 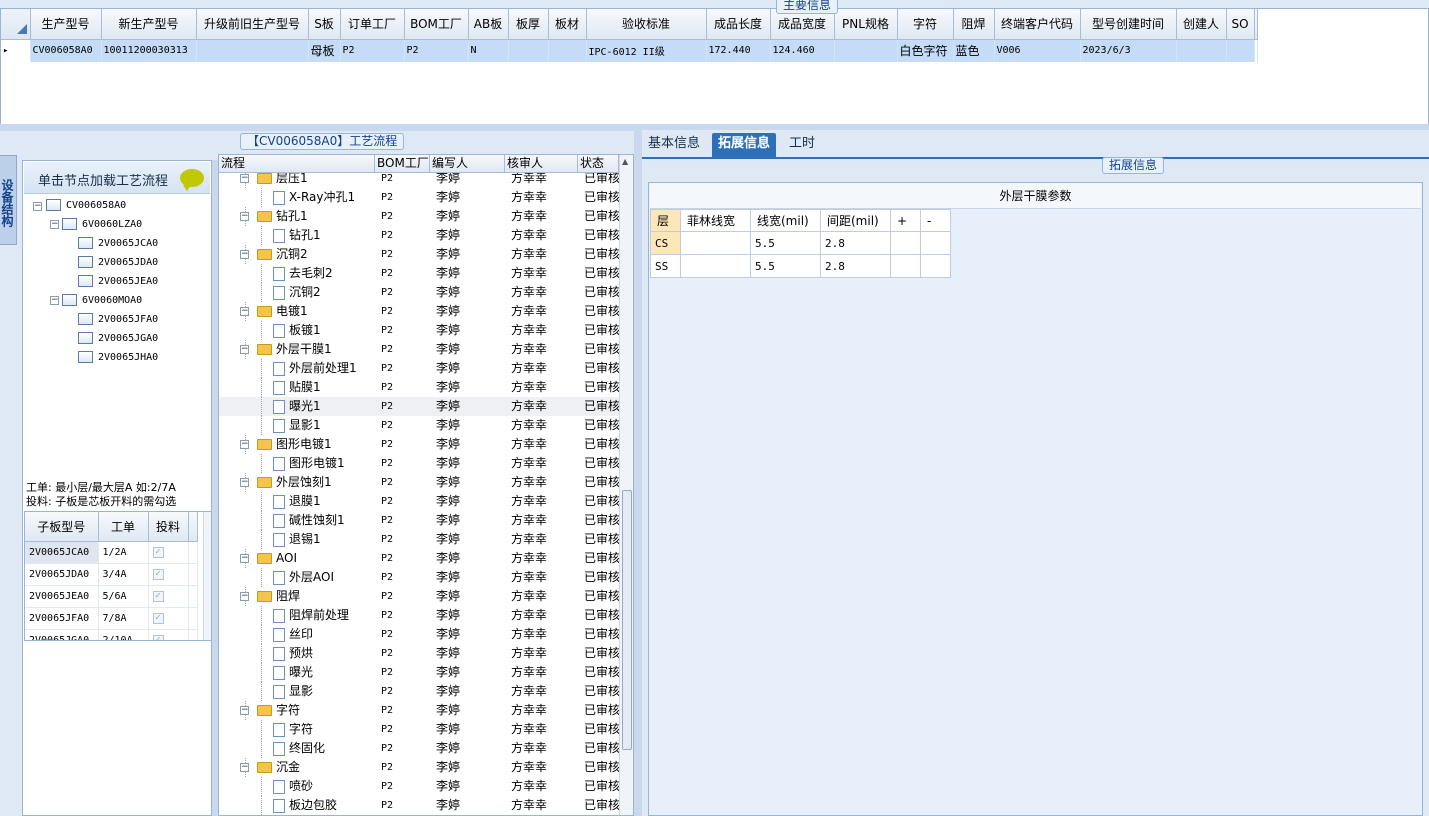 I want to click on sub-grid-scrollbar, so click(x=207, y=576).